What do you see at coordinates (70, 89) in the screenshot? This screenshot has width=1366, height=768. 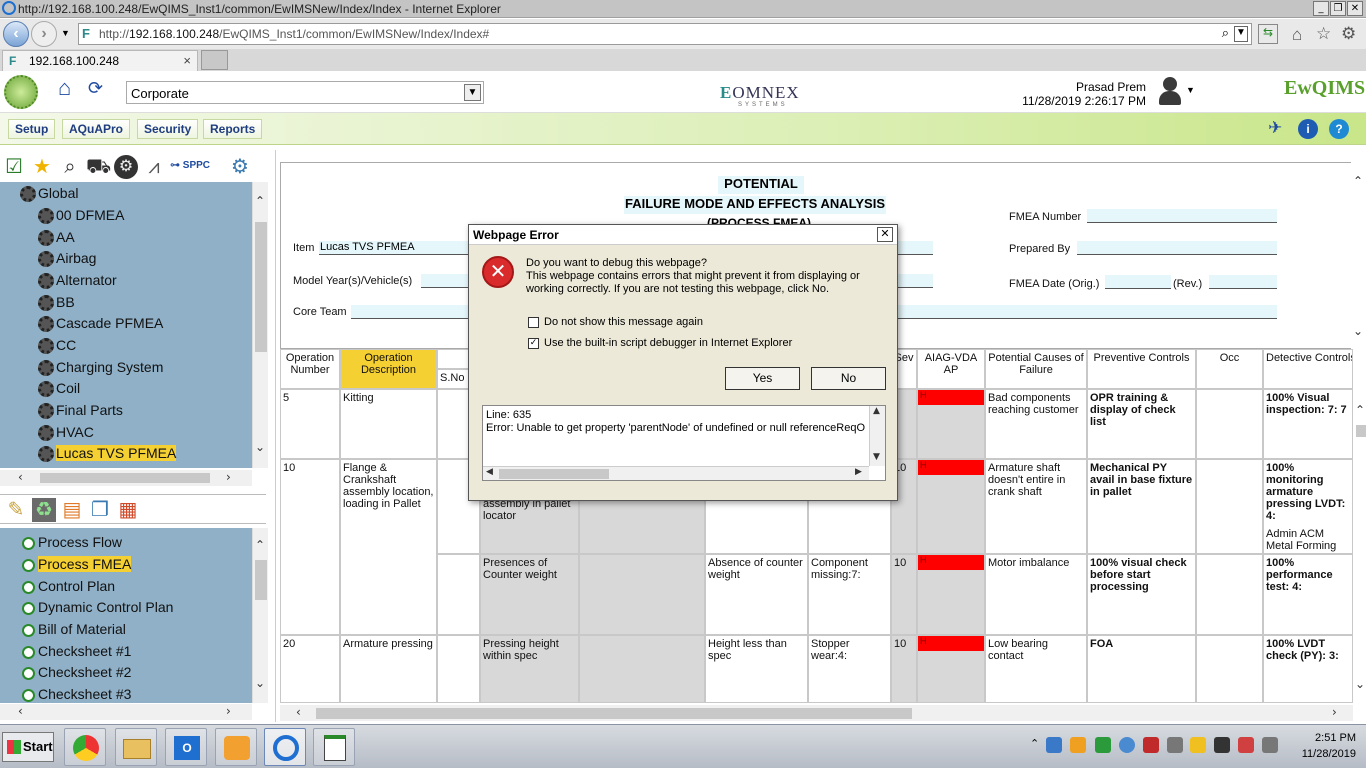 I see `home-app-icon: ⌂` at bounding box center [70, 89].